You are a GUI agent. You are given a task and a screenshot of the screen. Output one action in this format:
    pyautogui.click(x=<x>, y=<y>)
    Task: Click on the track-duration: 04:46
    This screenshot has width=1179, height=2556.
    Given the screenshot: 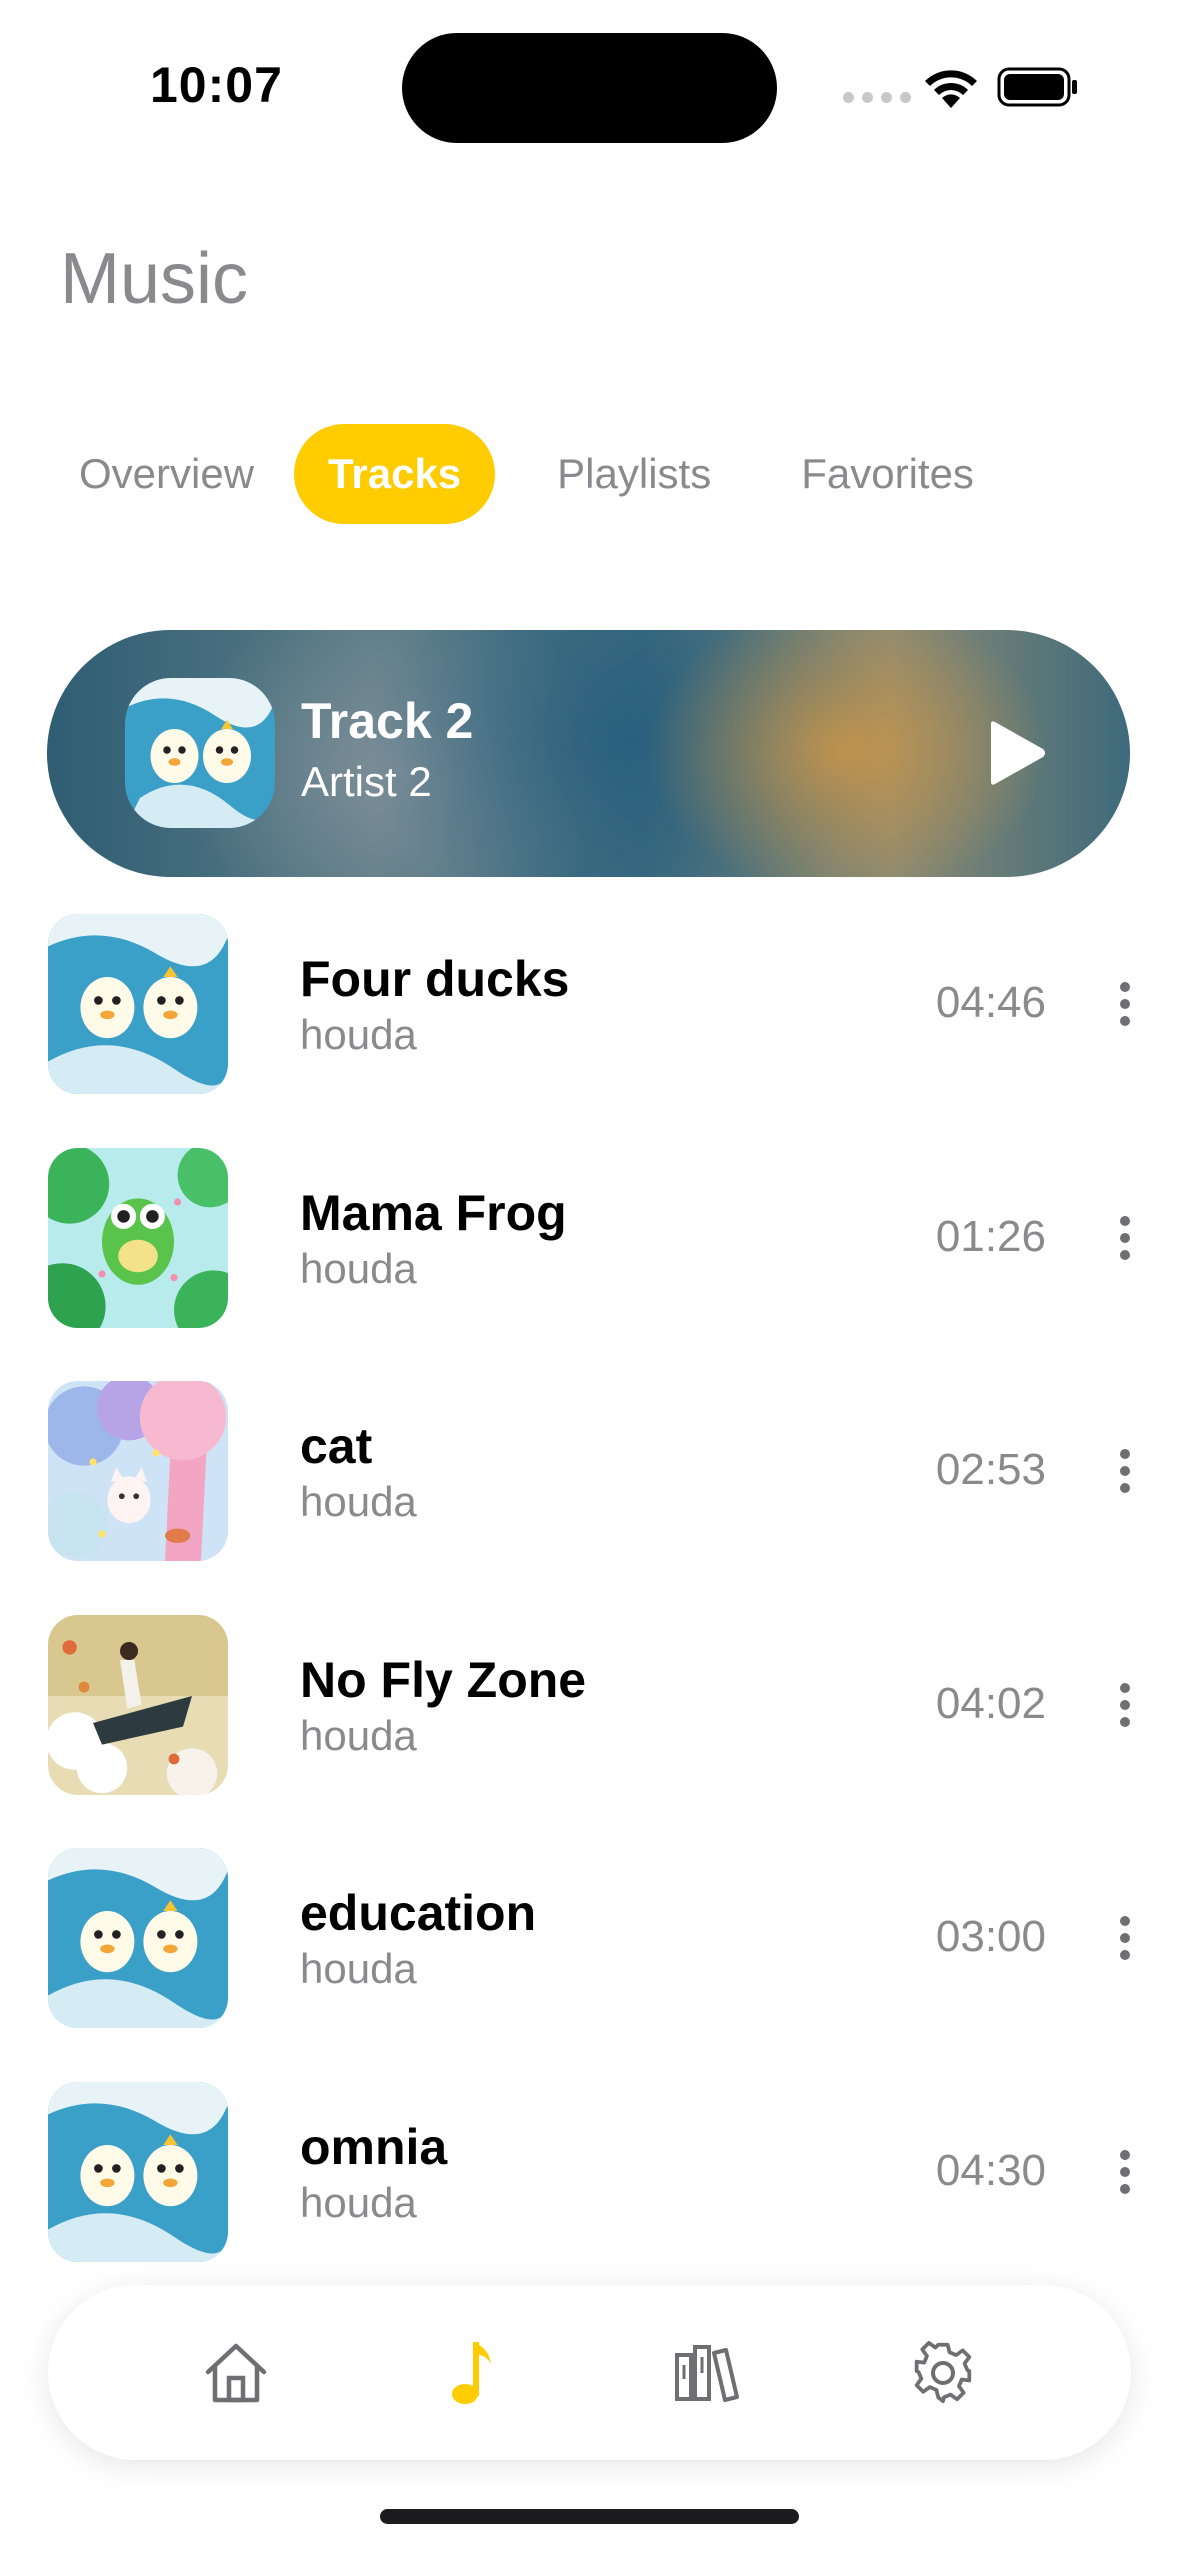 What is the action you would take?
    pyautogui.click(x=990, y=1002)
    